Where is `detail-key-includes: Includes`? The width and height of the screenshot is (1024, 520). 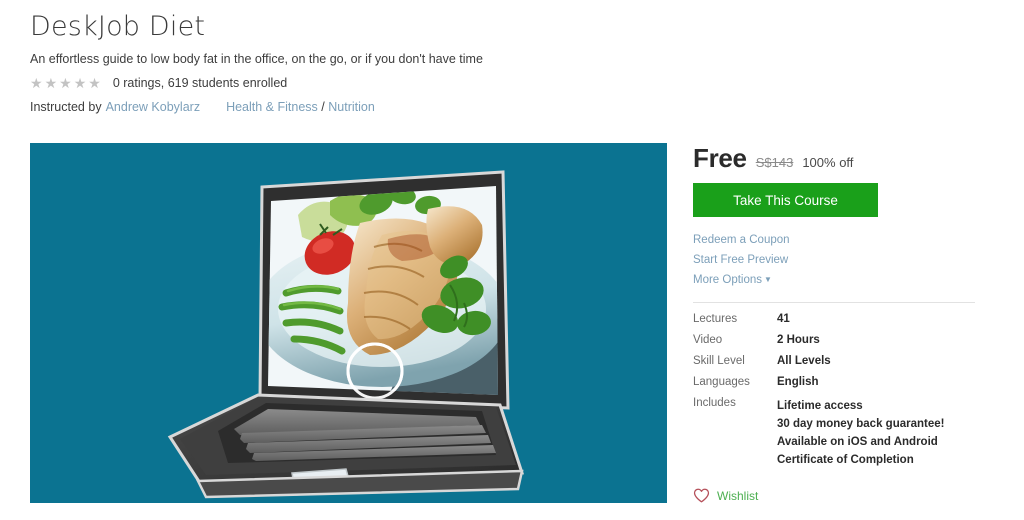 detail-key-includes: Includes is located at coordinates (714, 403).